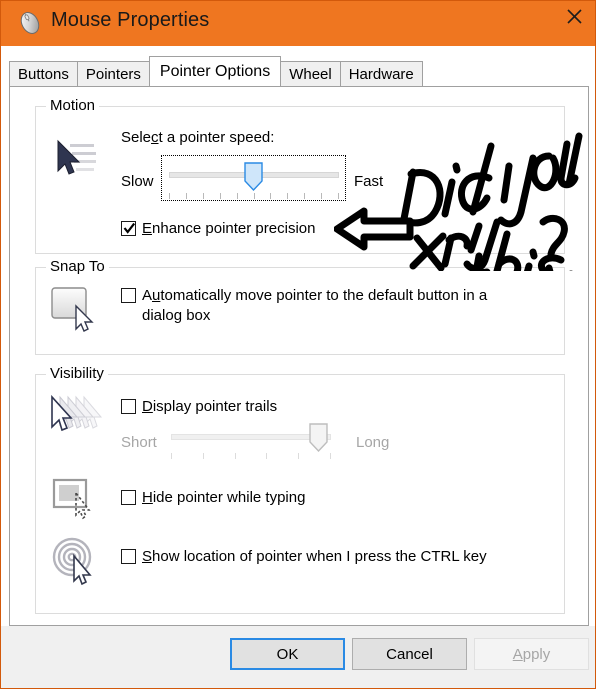  I want to click on apply-rest: pply, so click(536, 654).